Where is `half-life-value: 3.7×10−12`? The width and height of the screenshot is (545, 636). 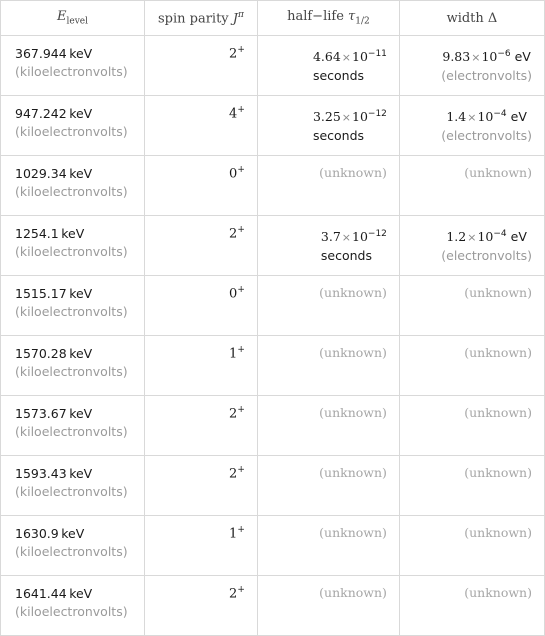 half-life-value: 3.7×10−12 is located at coordinates (353, 237).